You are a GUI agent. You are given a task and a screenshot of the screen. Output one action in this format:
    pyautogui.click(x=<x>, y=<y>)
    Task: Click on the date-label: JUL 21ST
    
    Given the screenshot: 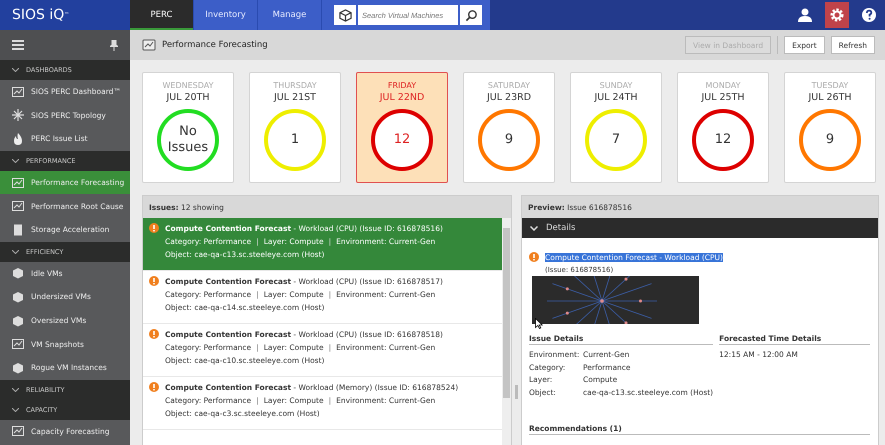 What is the action you would take?
    pyautogui.click(x=295, y=97)
    